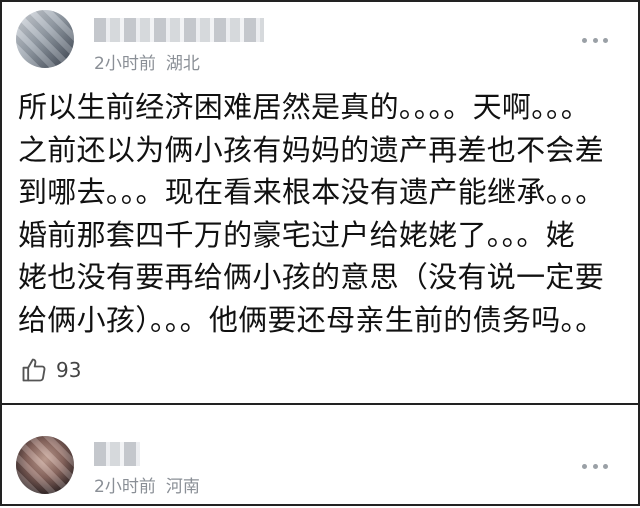  What do you see at coordinates (50, 370) in the screenshot?
I see `like-button: 93` at bounding box center [50, 370].